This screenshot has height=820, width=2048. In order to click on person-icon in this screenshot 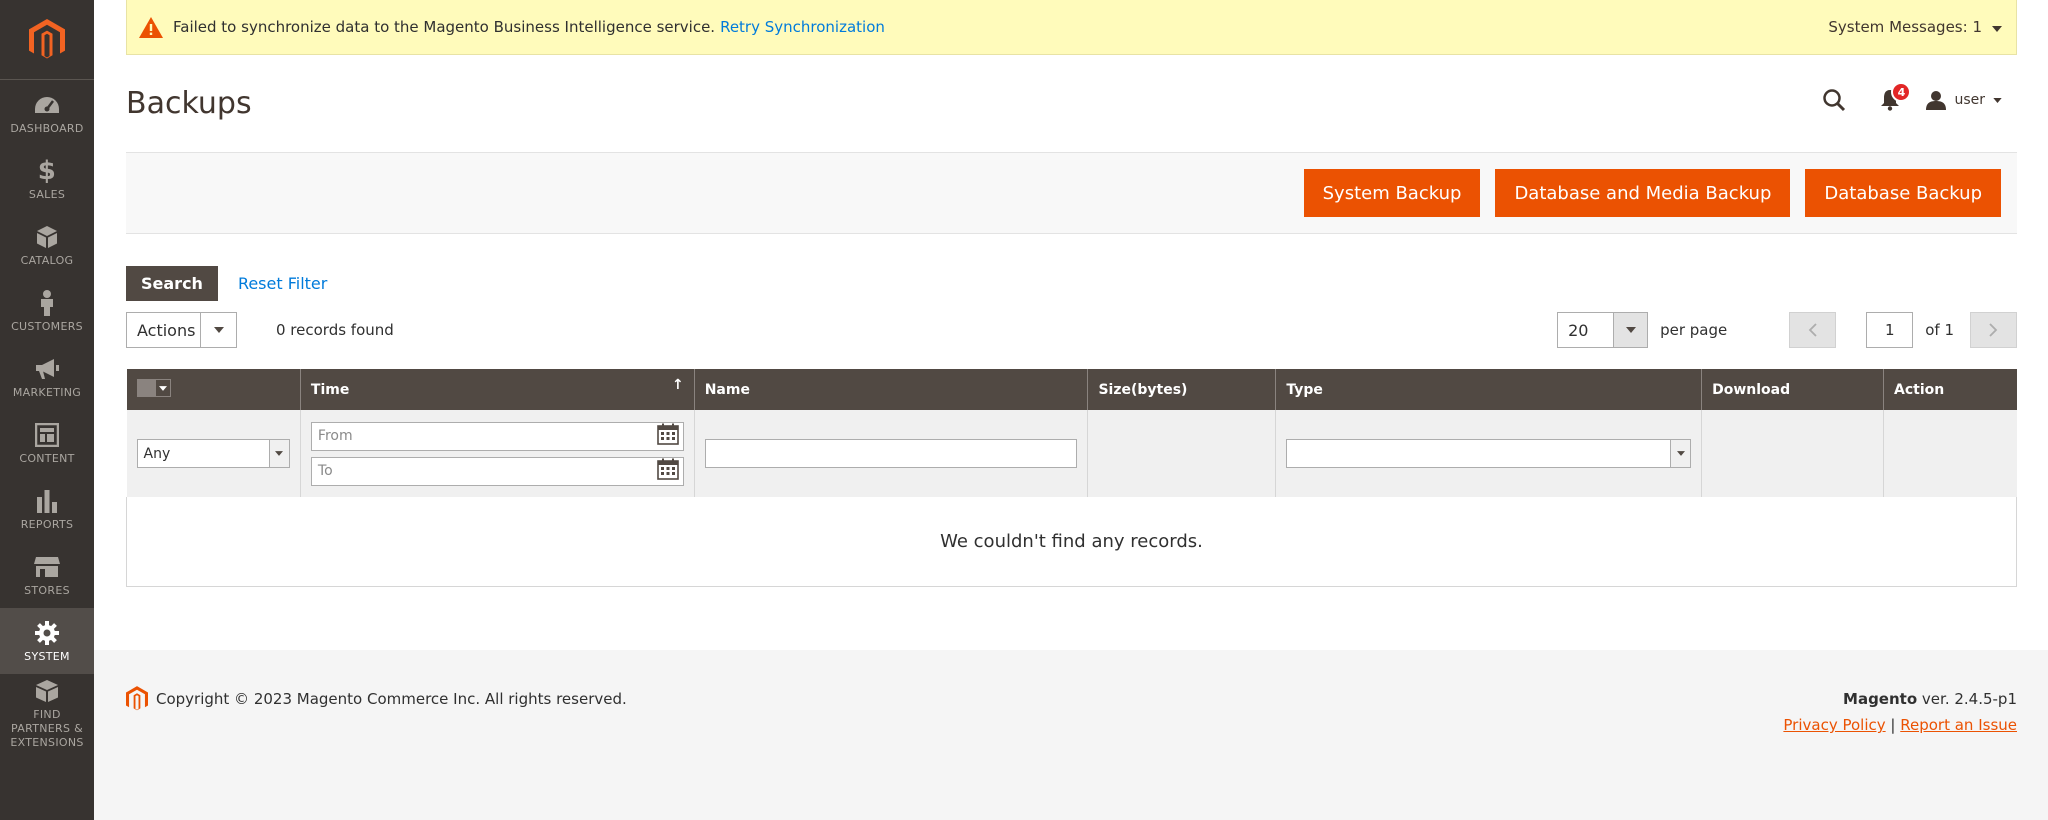, I will do `click(47, 303)`.